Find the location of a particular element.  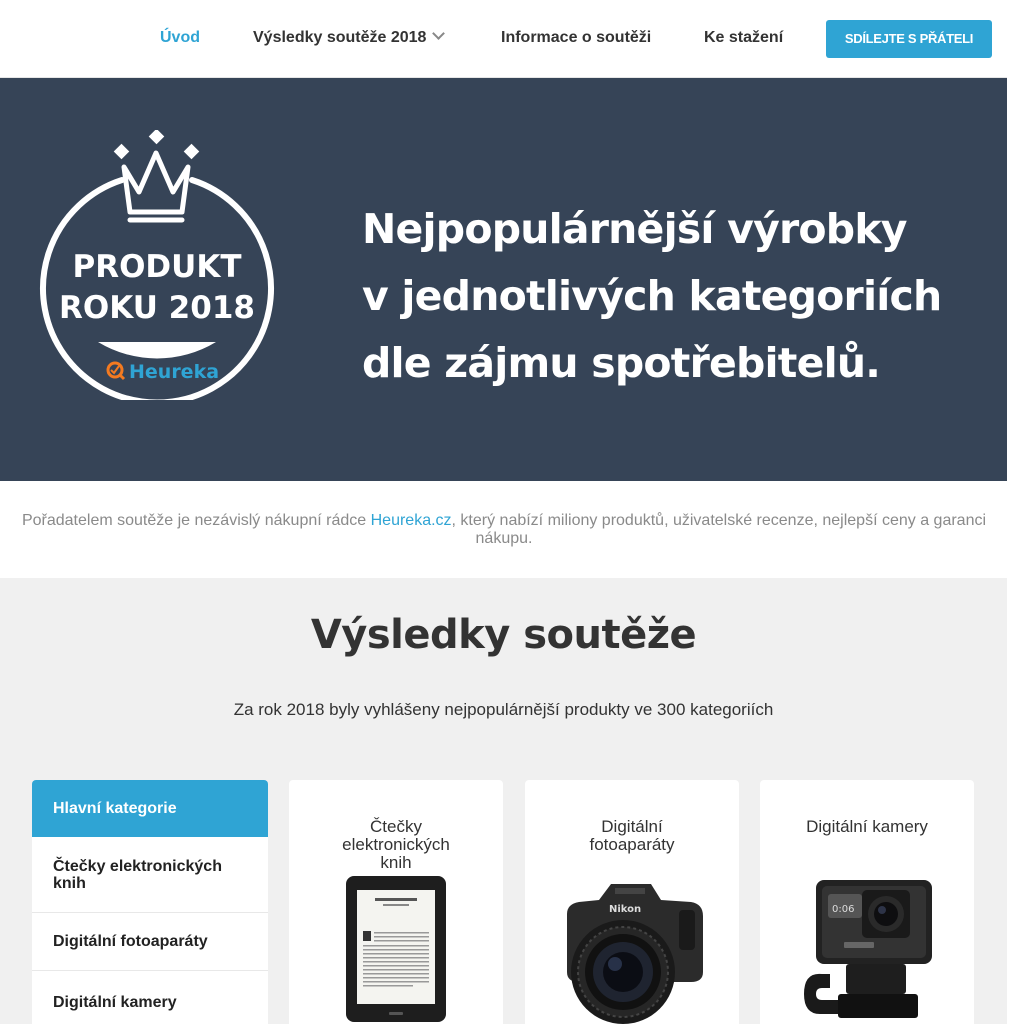

badge-line2: ROKU 2018 is located at coordinates (157, 308).